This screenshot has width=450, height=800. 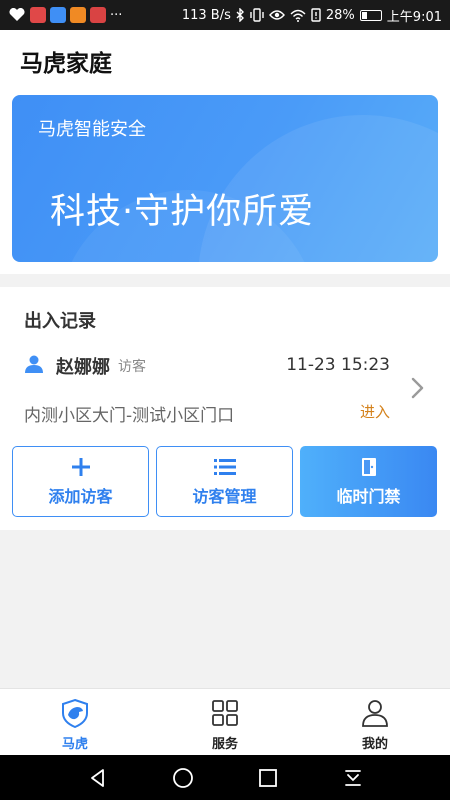 What do you see at coordinates (83, 367) in the screenshot?
I see `visitor-name: 赵娜娜` at bounding box center [83, 367].